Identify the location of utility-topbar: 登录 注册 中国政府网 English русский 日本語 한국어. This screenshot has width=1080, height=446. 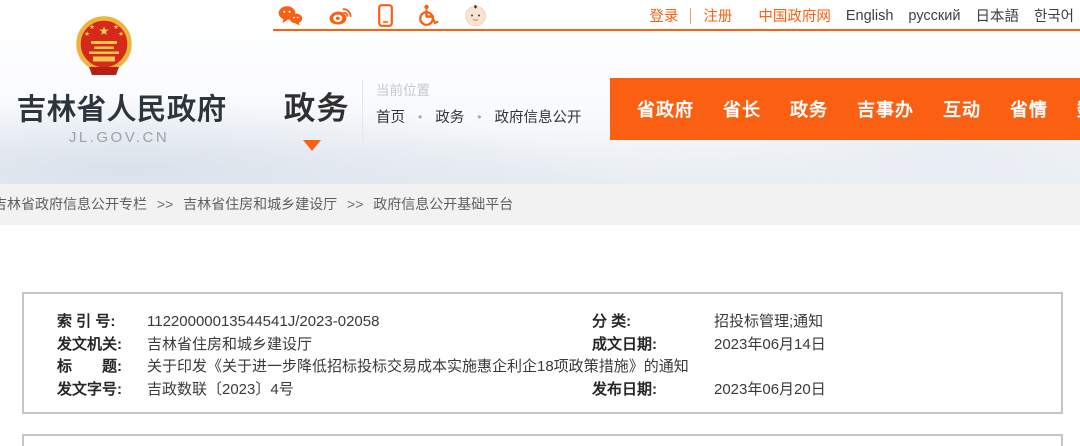
(540, 15).